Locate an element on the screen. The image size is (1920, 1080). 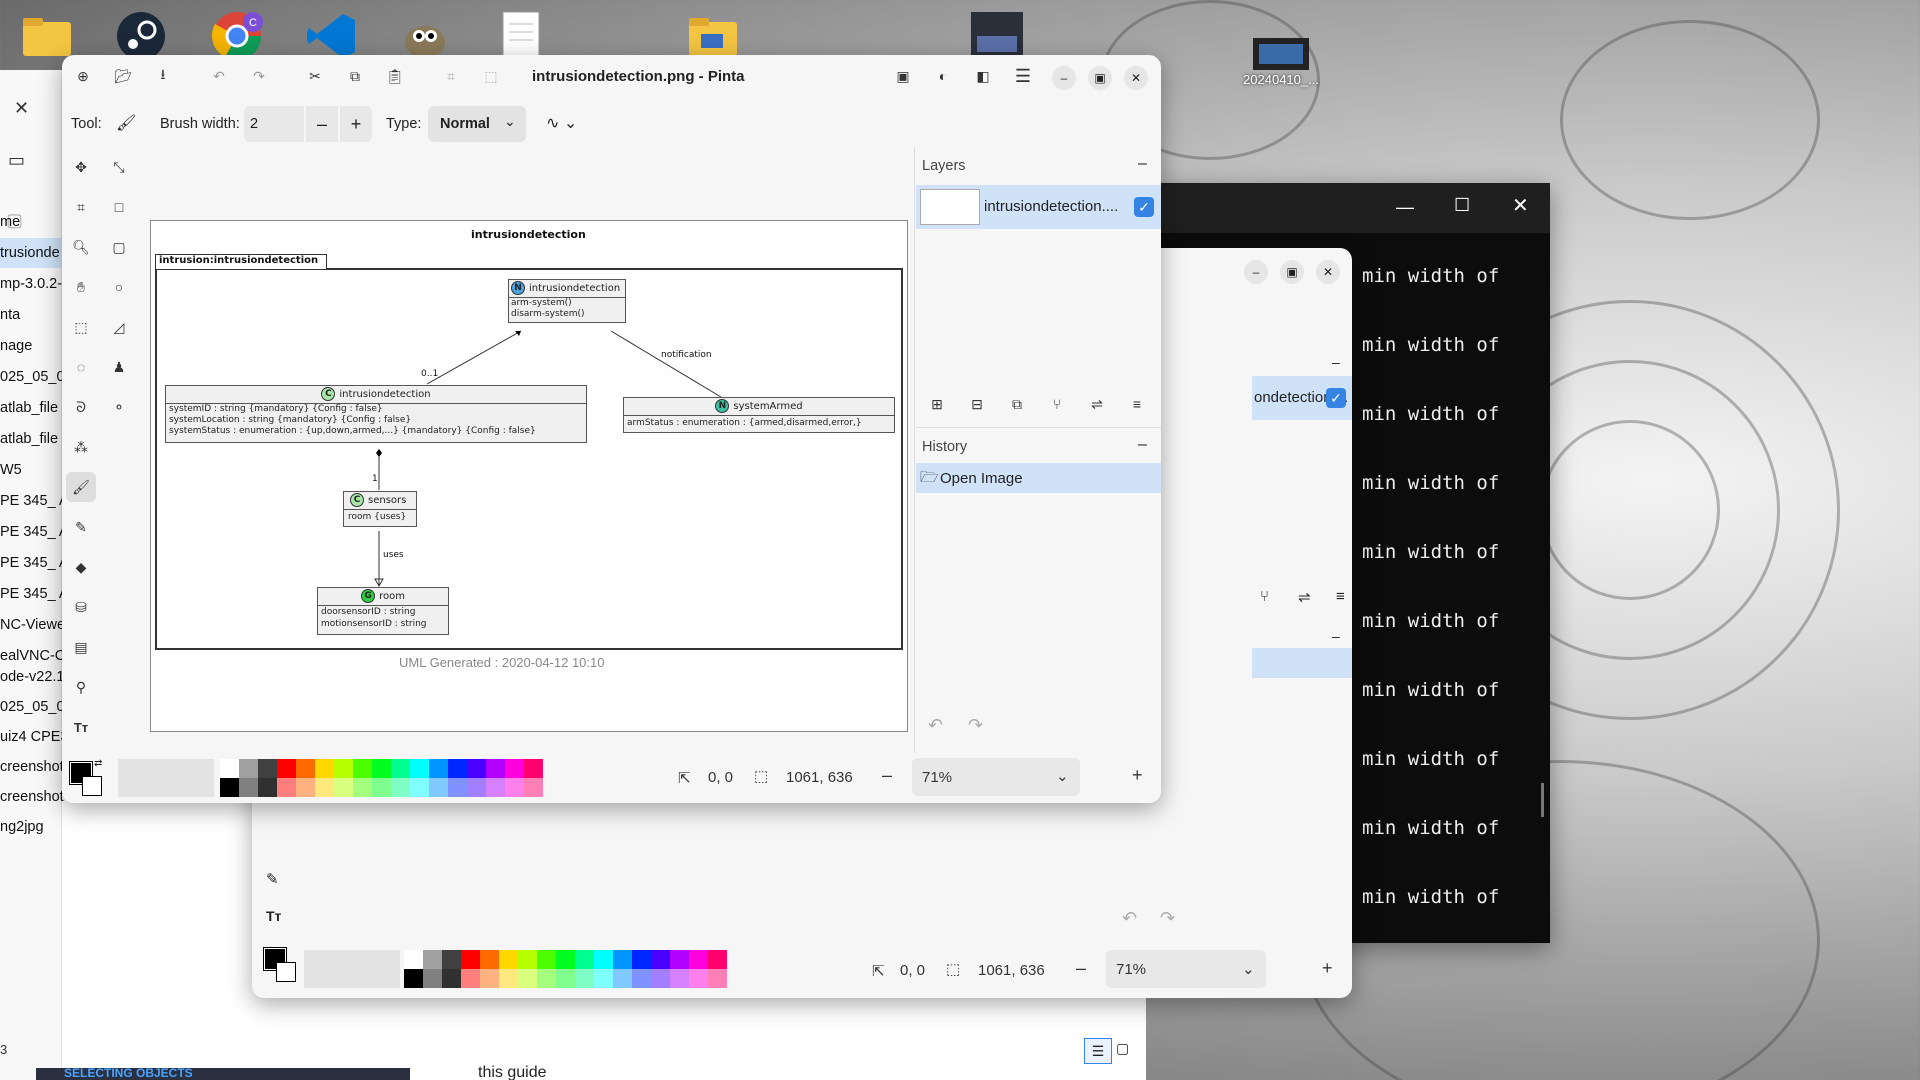
paste-icon: 📋︎ is located at coordinates (395, 76).